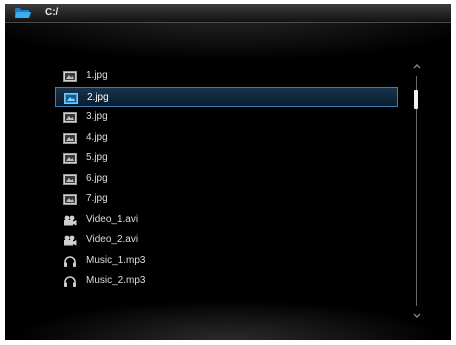  Describe the element at coordinates (226, 158) in the screenshot. I see `list-item-5-jpg: 5.jpg` at that location.